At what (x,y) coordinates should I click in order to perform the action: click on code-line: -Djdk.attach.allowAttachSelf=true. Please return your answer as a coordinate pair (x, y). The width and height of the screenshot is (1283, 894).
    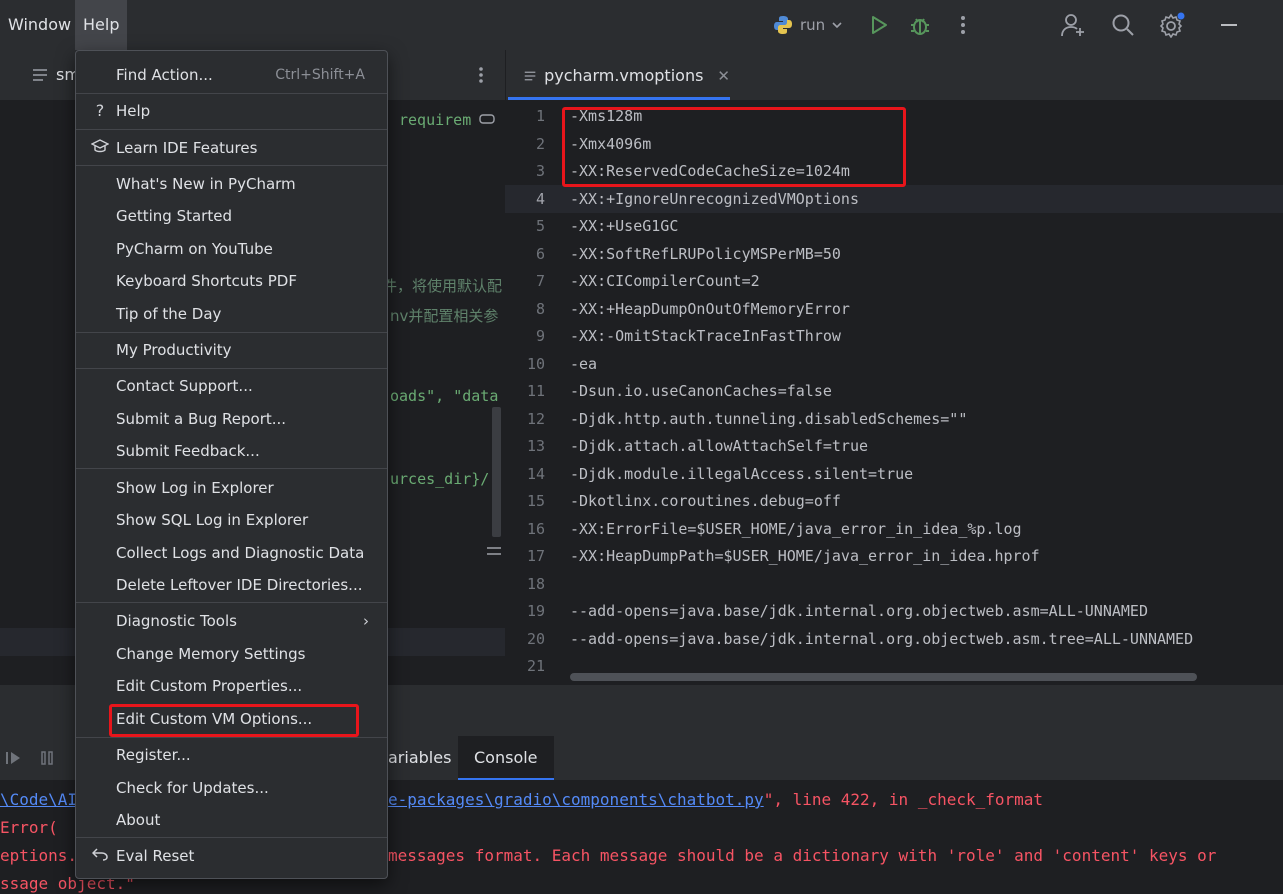
    Looking at the image, I should click on (719, 446).